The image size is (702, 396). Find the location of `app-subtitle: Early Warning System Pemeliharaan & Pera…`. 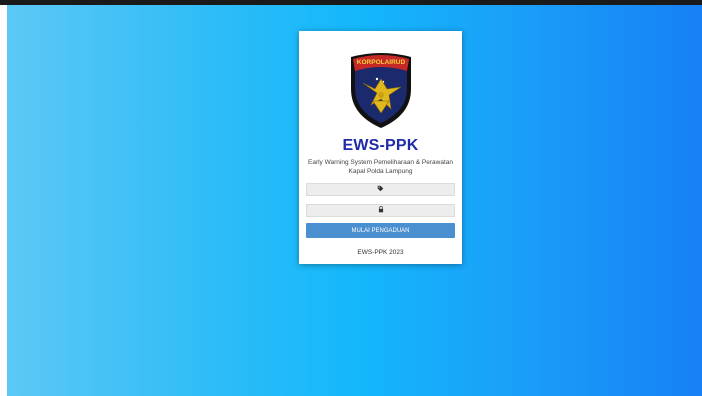

app-subtitle: Early Warning System Pemeliharaan & Pera… is located at coordinates (380, 167).